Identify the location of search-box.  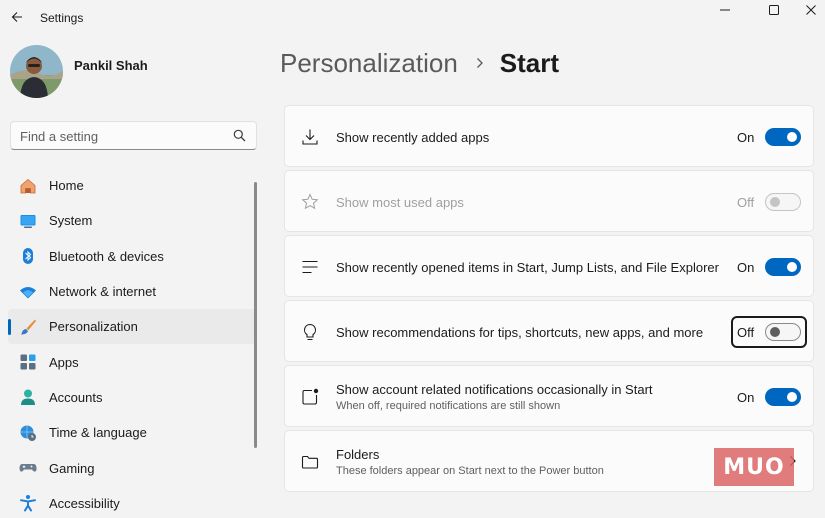
(133, 135).